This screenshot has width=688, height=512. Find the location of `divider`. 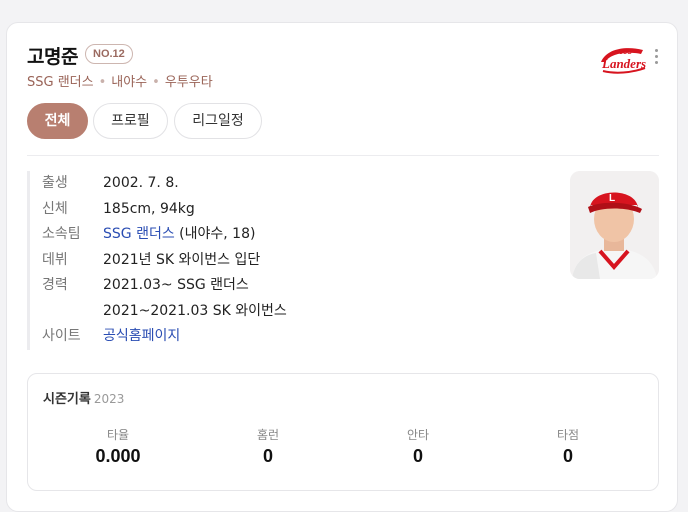

divider is located at coordinates (343, 155).